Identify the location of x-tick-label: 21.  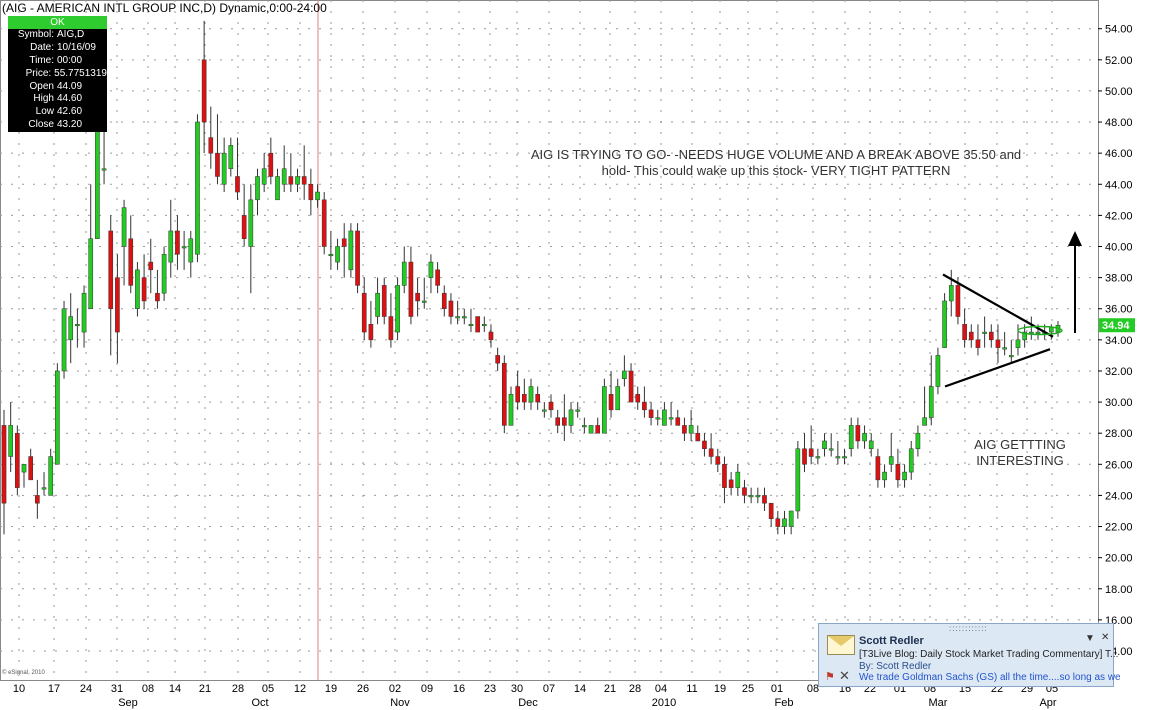
(205, 689).